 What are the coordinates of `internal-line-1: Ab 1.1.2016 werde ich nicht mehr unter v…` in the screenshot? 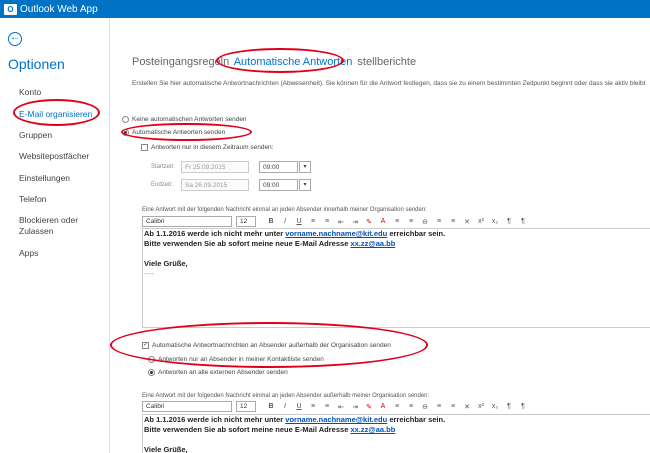 It's located at (295, 233).